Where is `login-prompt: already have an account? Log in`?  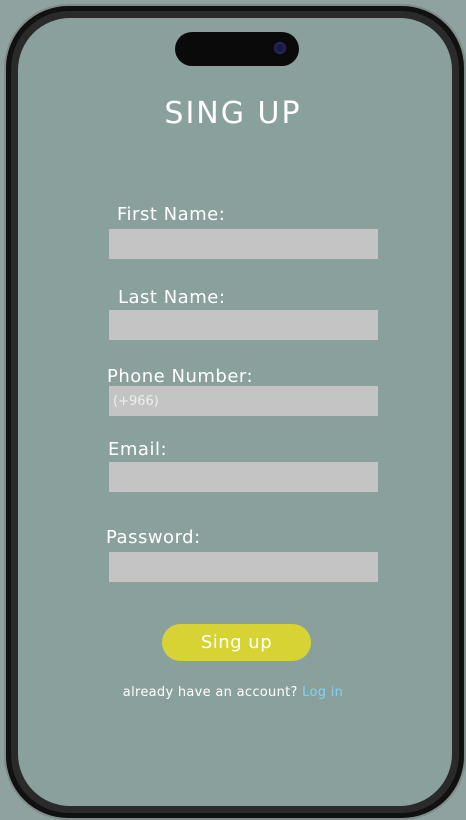 login-prompt: already have an account? Log in is located at coordinates (233, 692).